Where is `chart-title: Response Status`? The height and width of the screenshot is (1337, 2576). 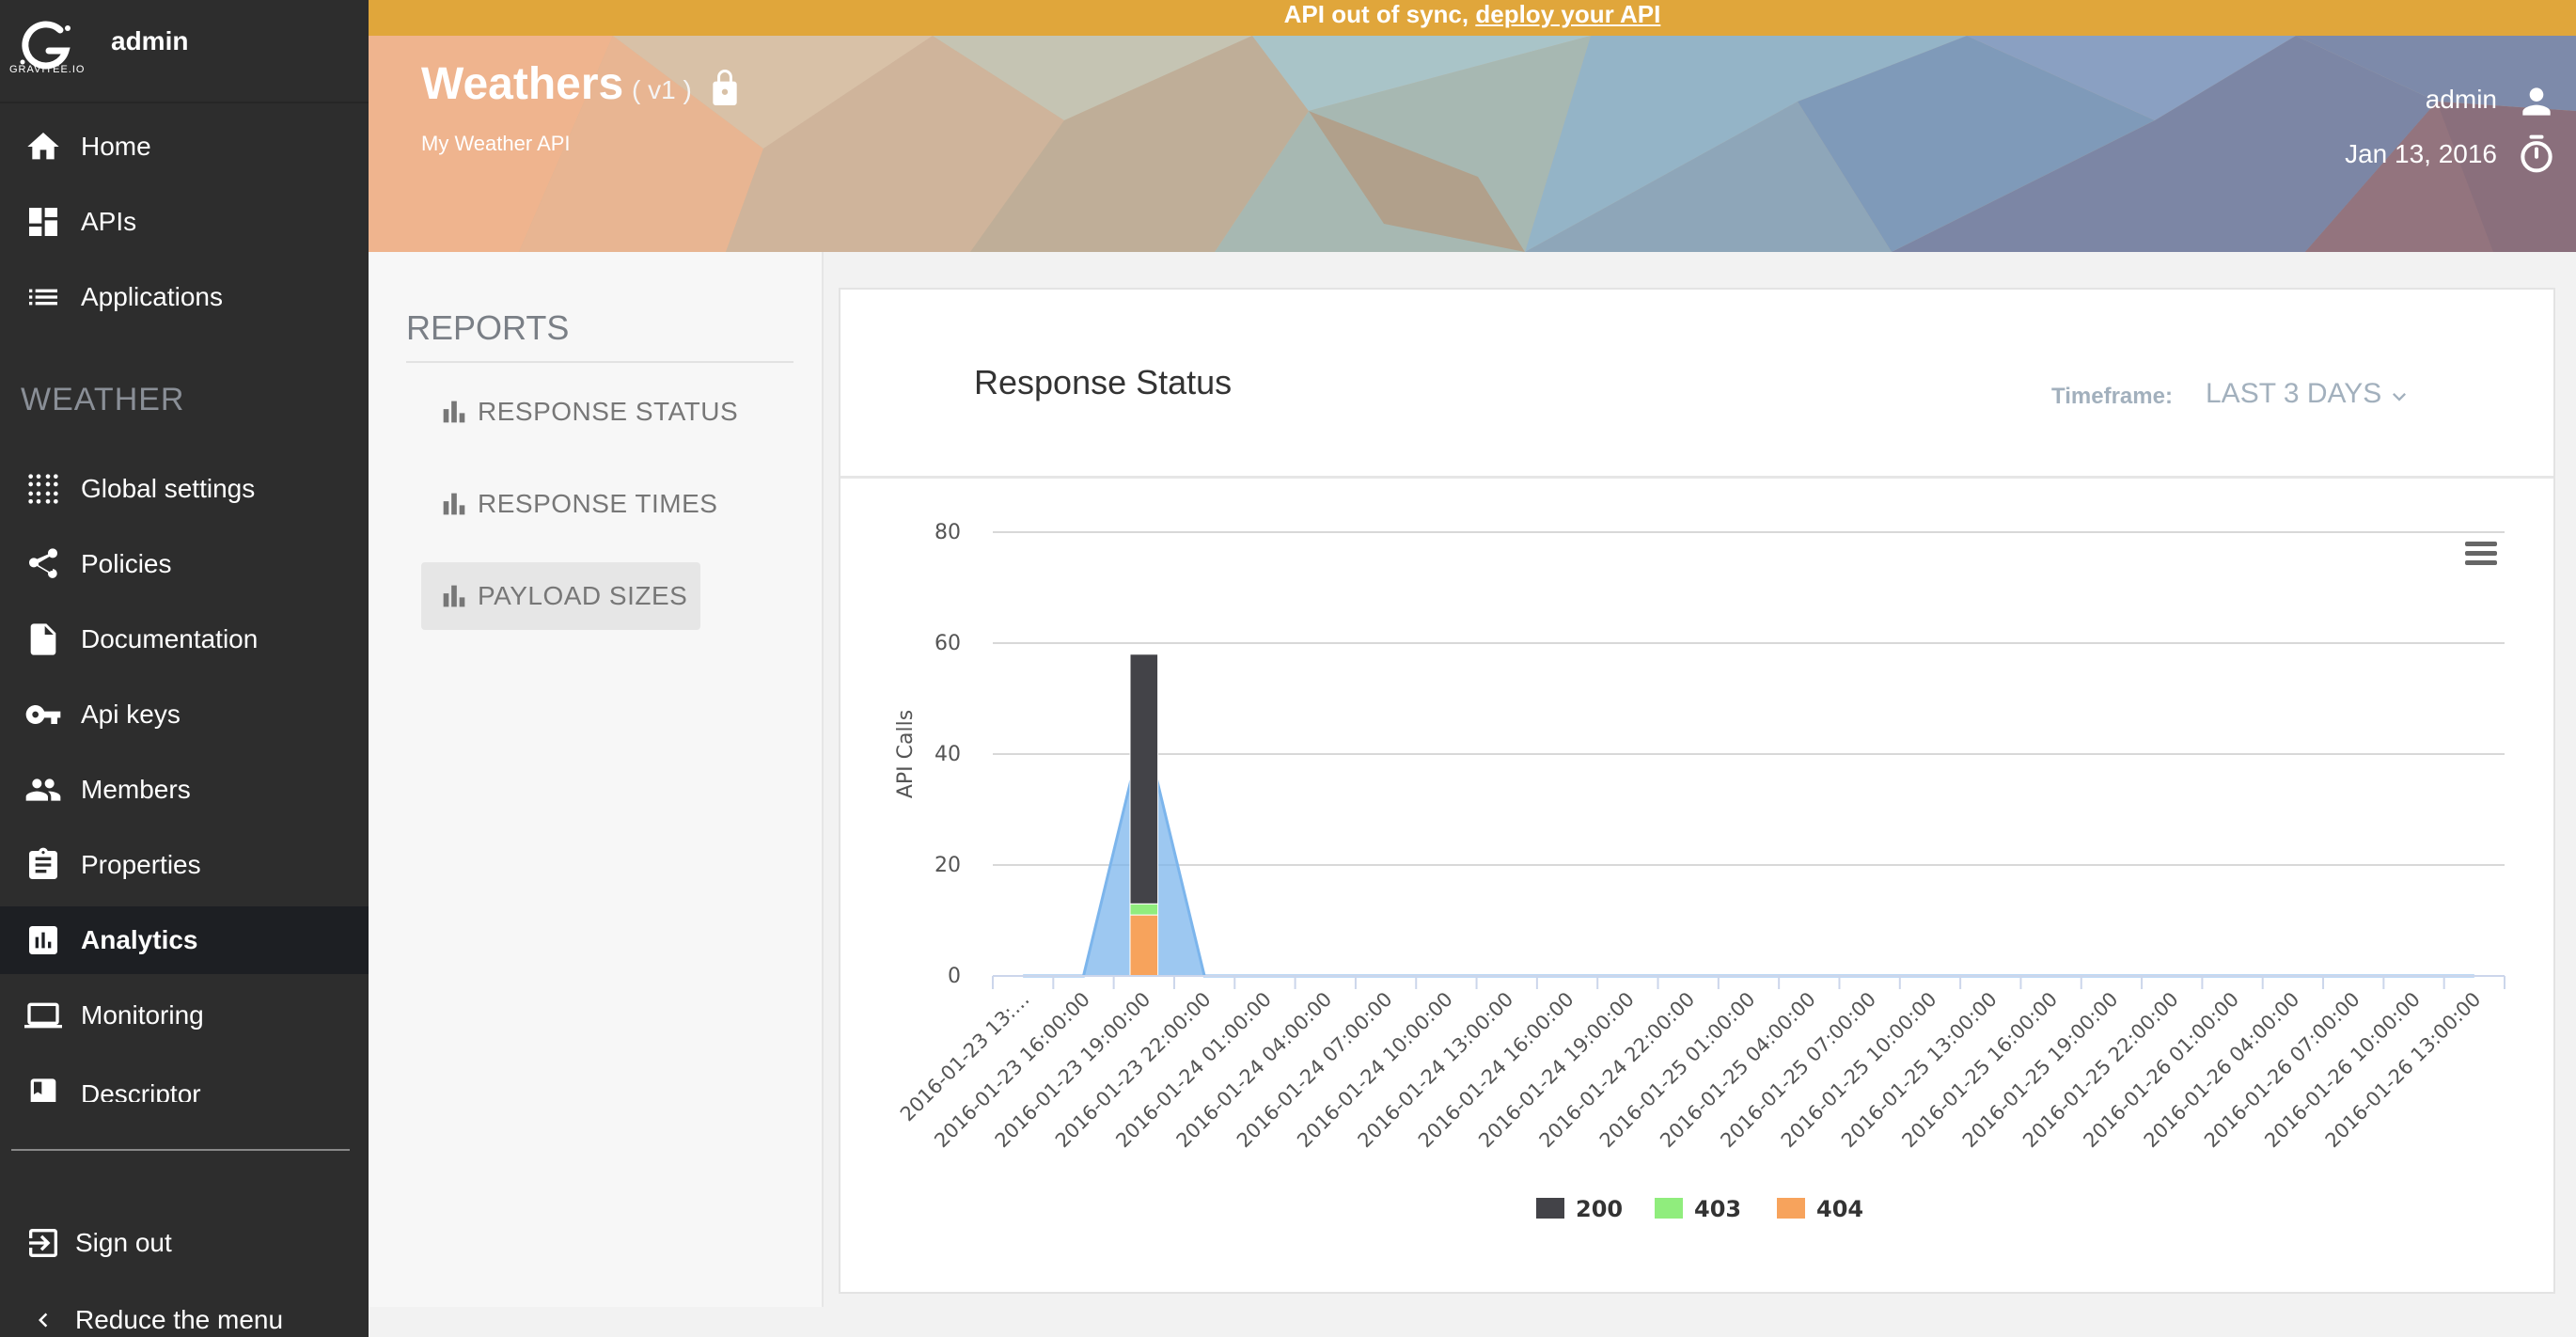
chart-title: Response Status is located at coordinates (1103, 382).